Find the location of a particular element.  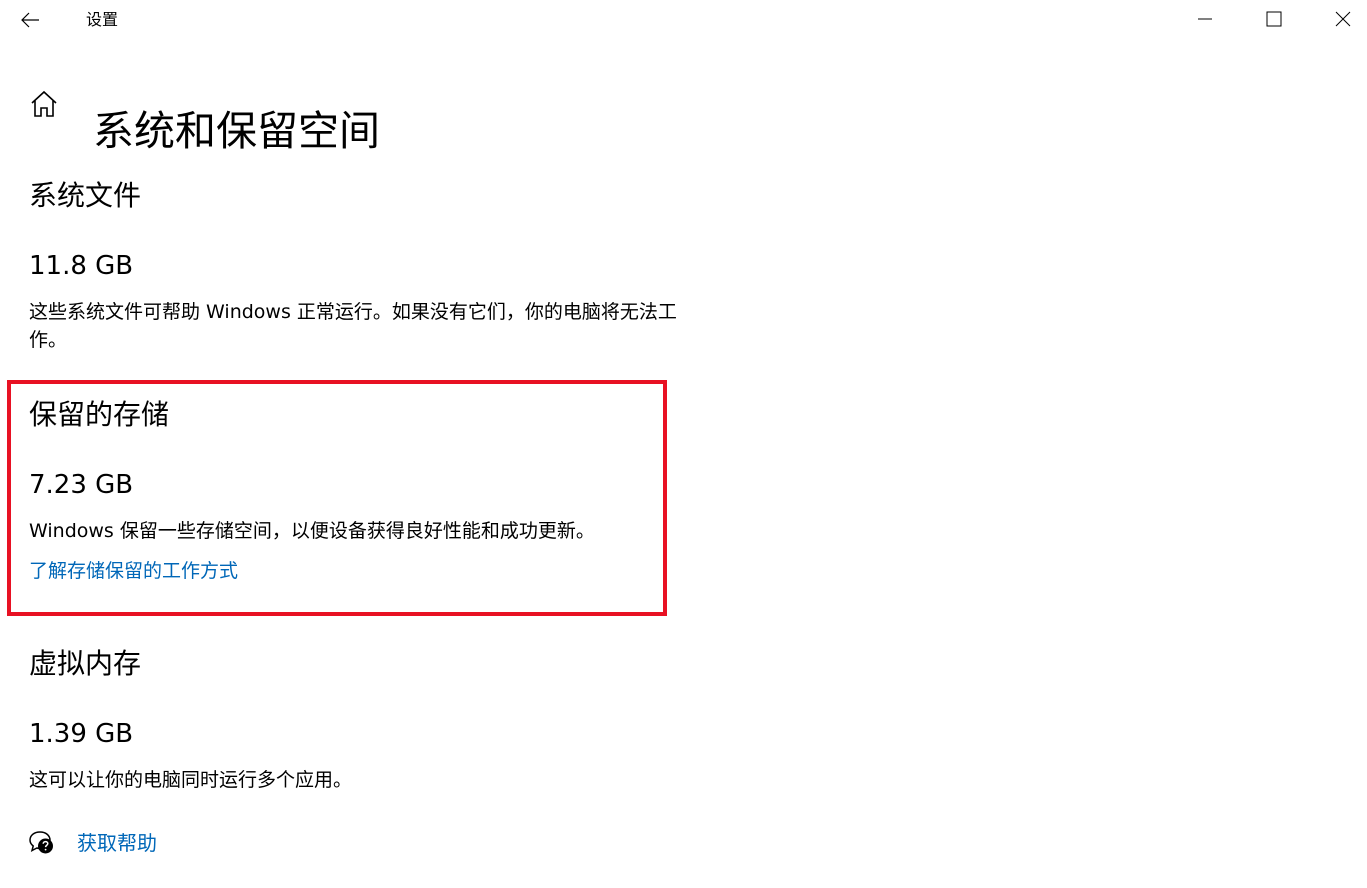

home-icon is located at coordinates (44, 103).